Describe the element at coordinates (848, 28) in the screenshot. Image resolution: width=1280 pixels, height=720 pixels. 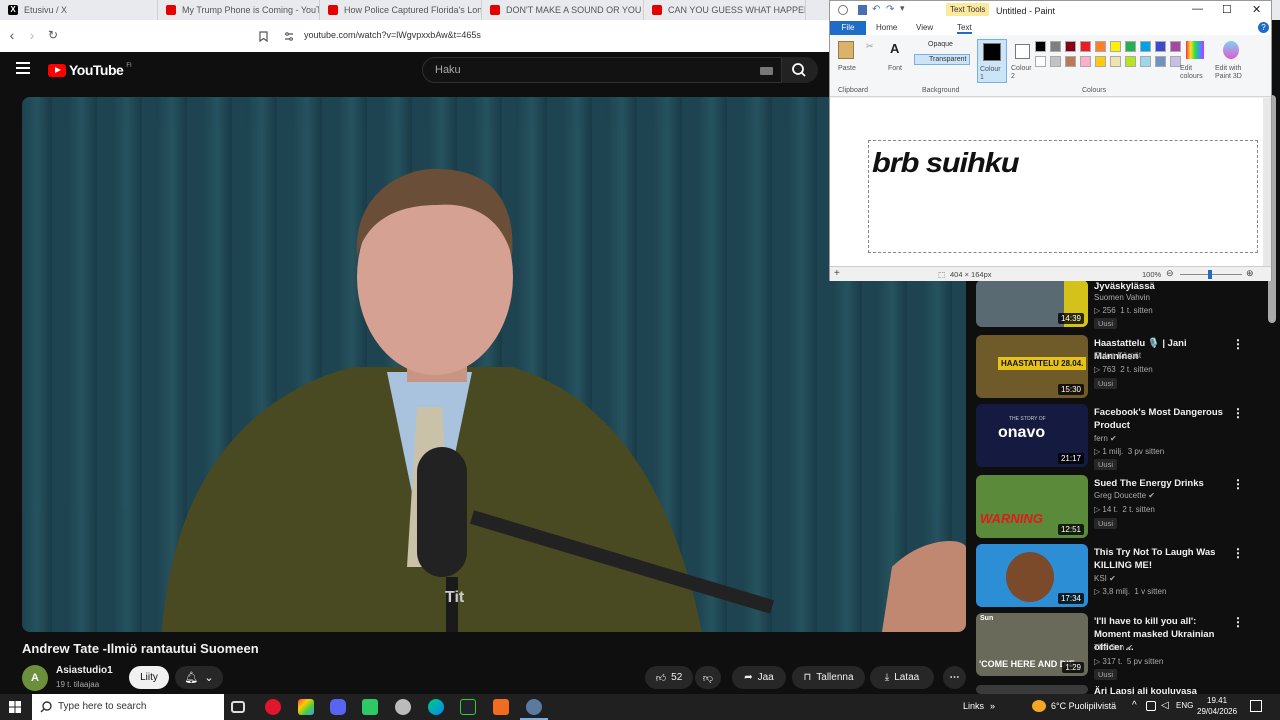
I see `tab-file: File` at that location.